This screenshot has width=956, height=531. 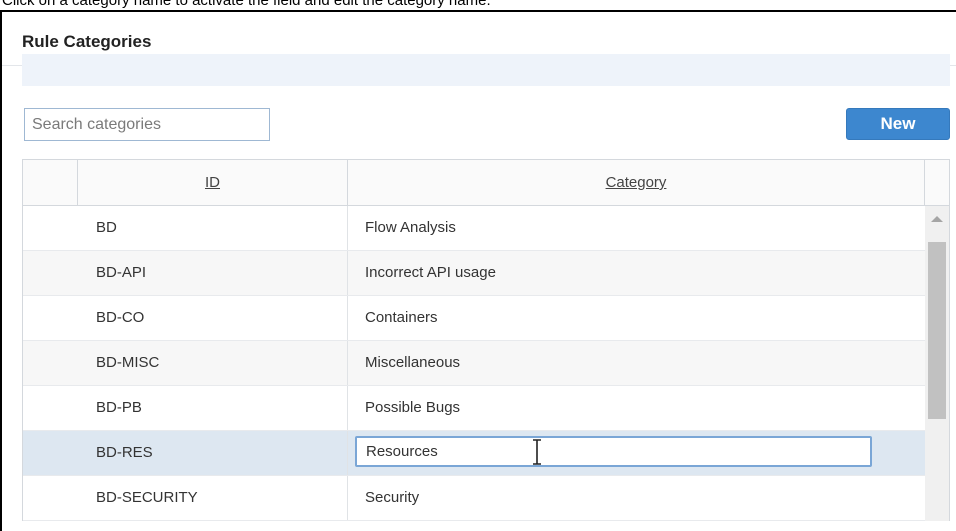 I want to click on table-row: BD-API Incorrect API usage, so click(x=474, y=273).